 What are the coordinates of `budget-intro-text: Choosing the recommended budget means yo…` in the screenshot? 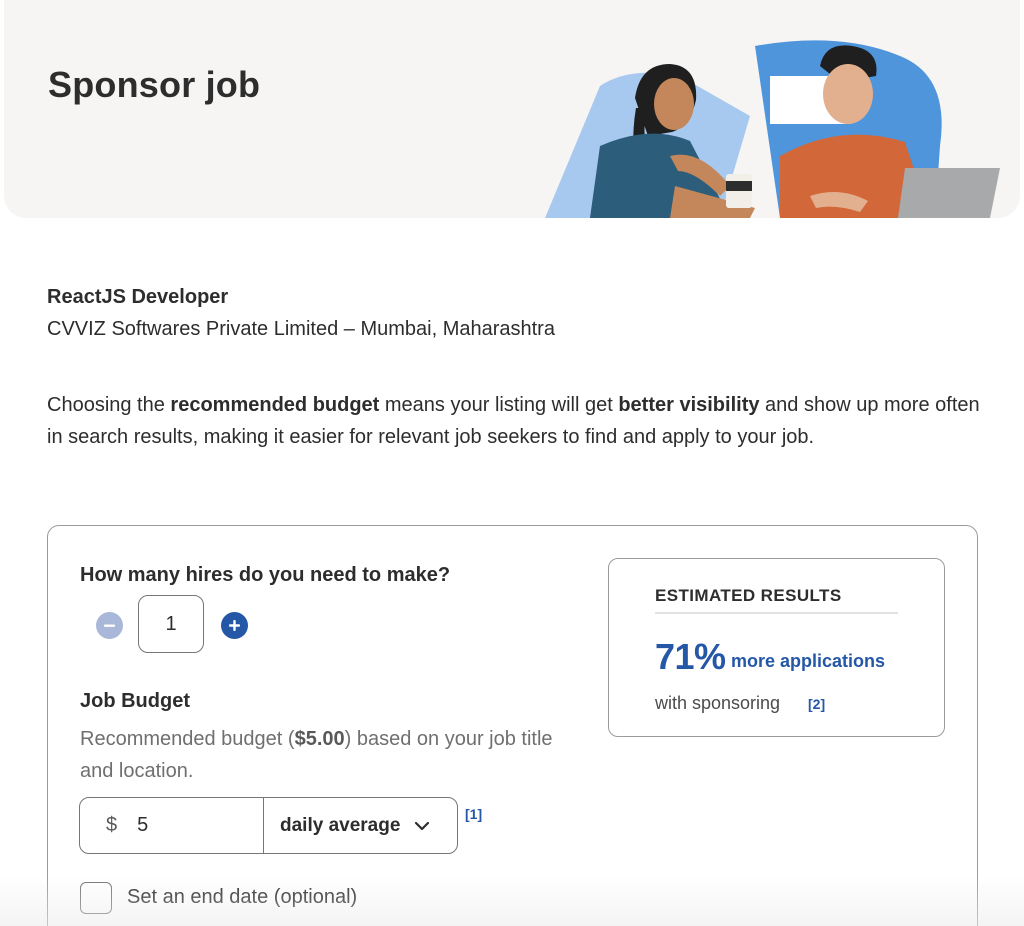 It's located at (517, 421).